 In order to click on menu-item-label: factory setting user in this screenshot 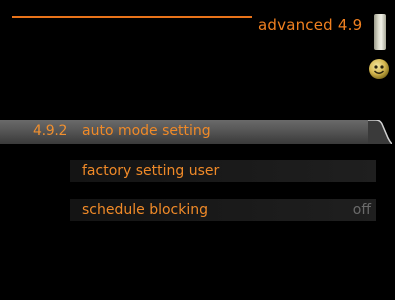, I will do `click(151, 171)`.